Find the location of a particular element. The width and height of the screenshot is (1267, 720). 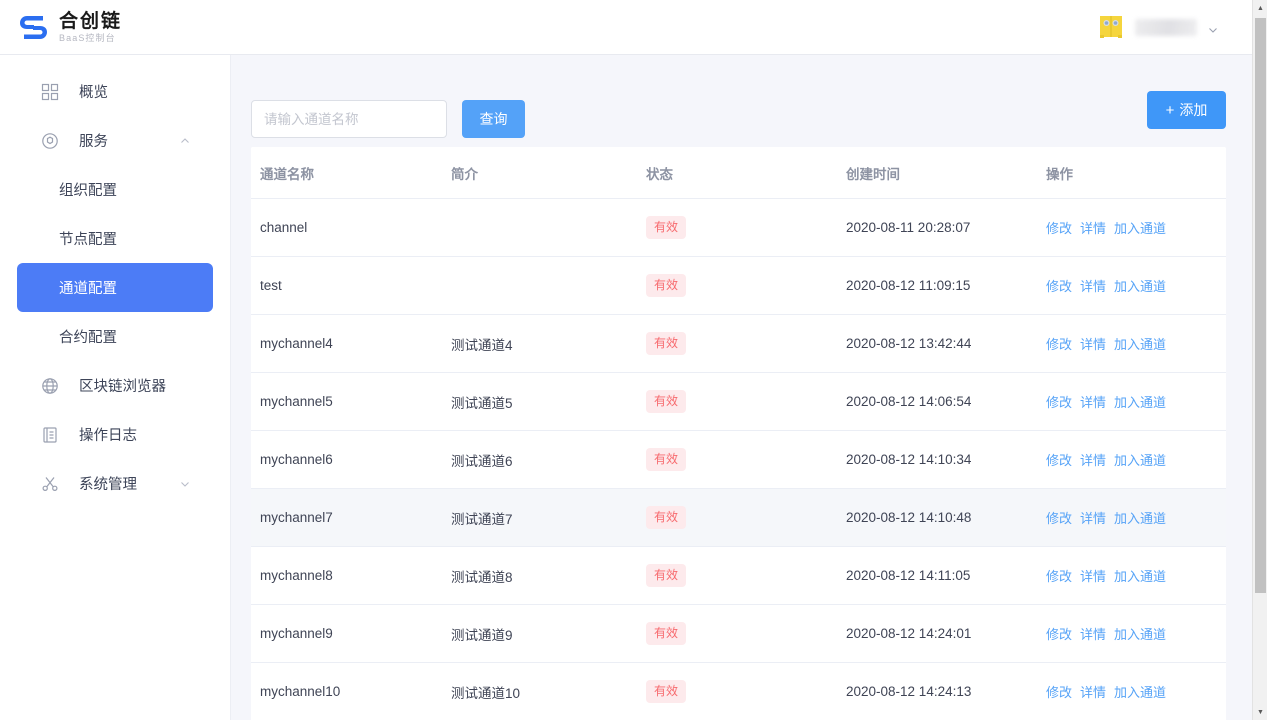

column-header-status: 状态 is located at coordinates (746, 173).